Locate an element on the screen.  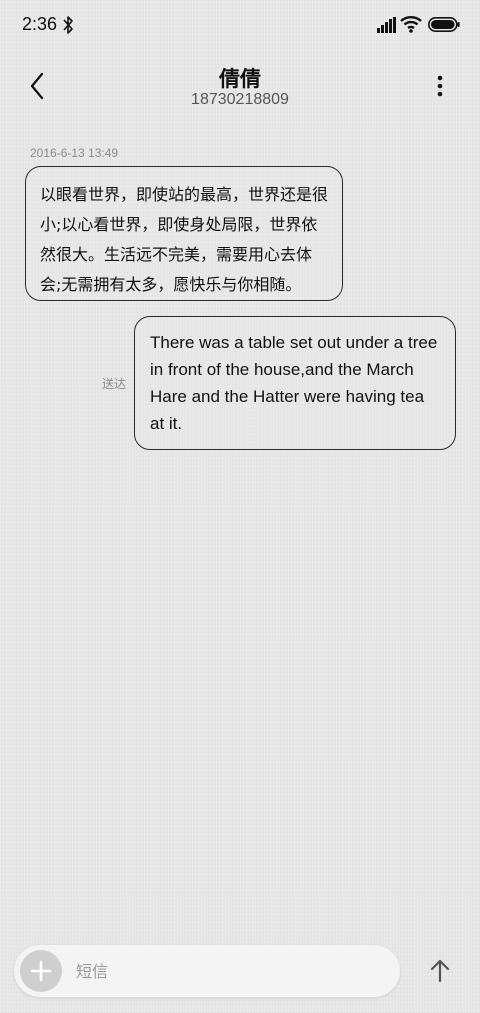
message-line: at it. is located at coordinates (166, 423).